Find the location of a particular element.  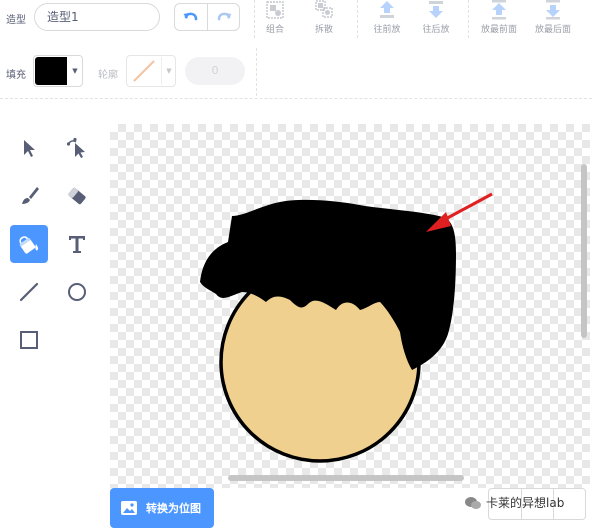

text-icon is located at coordinates (77, 244).